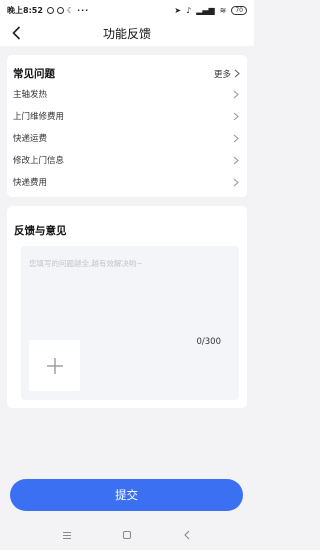 The height and width of the screenshot is (550, 320). I want to click on faq-item-label: 快递费用, so click(30, 183).